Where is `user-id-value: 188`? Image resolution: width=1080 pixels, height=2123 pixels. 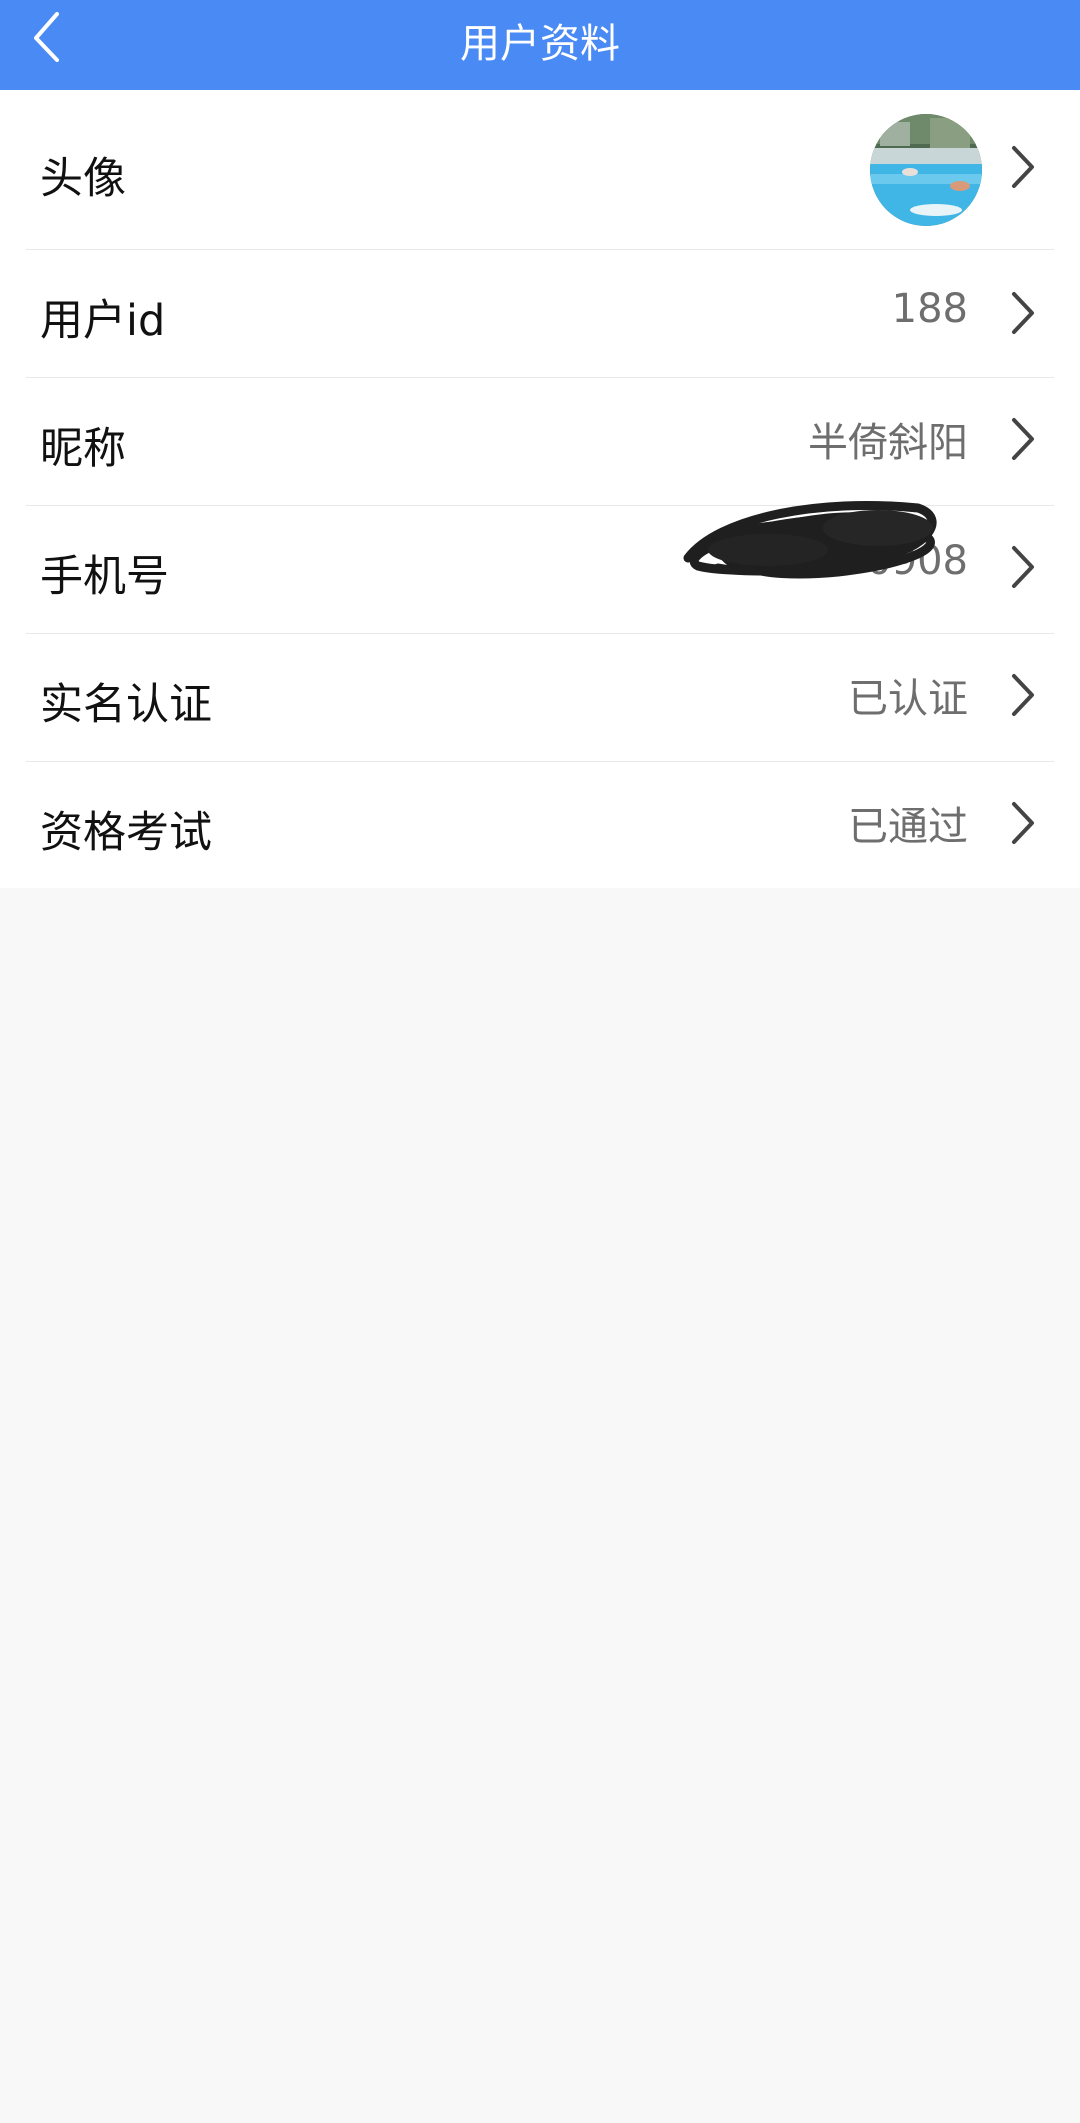 user-id-value: 188 is located at coordinates (929, 309).